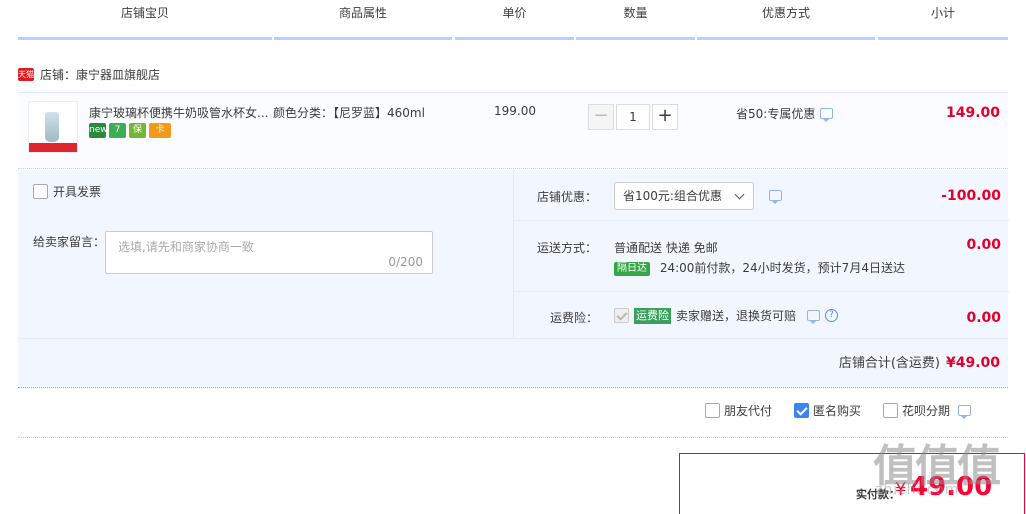 Image resolution: width=1026 pixels, height=514 pixels. What do you see at coordinates (943, 20) in the screenshot?
I see `col-header-subtotal: 小计` at bounding box center [943, 20].